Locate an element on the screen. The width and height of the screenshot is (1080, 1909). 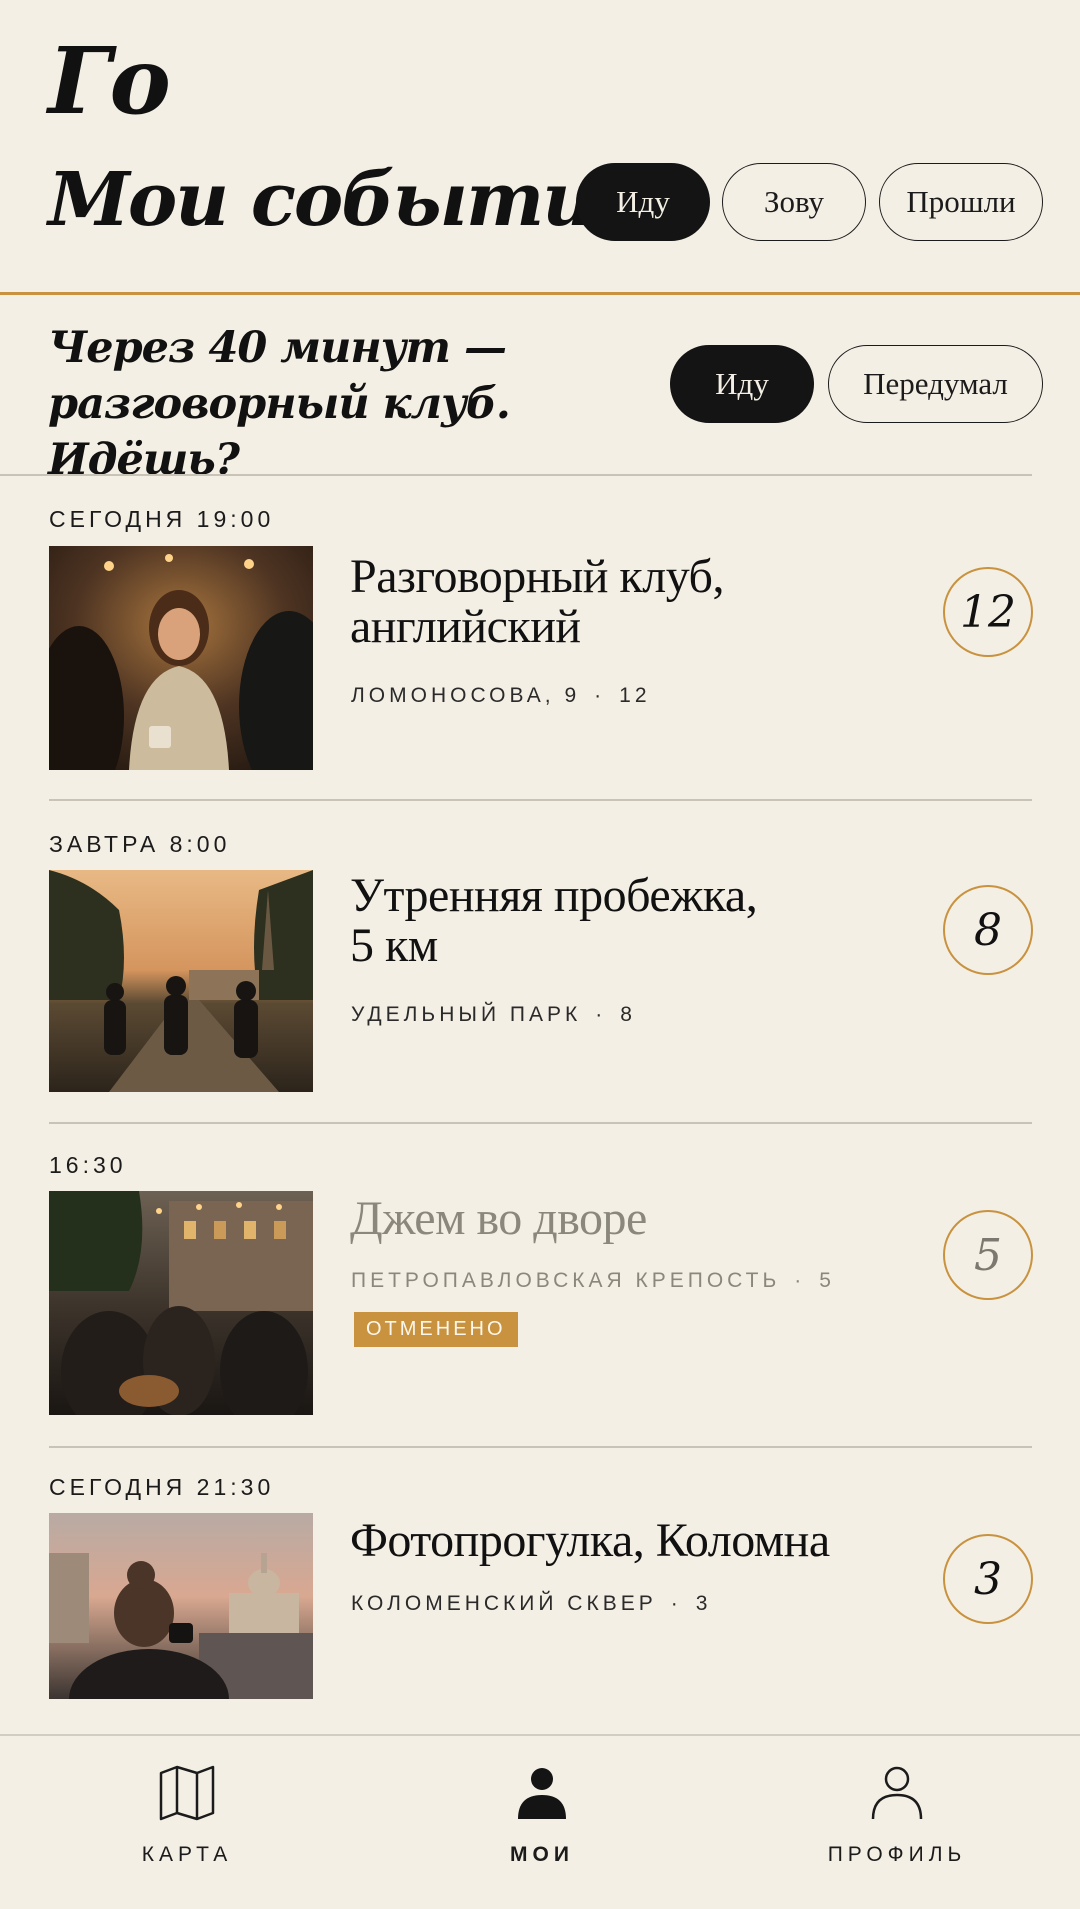
event-place: ЛОМОНОСОВА, 9 is located at coordinates (466, 695).